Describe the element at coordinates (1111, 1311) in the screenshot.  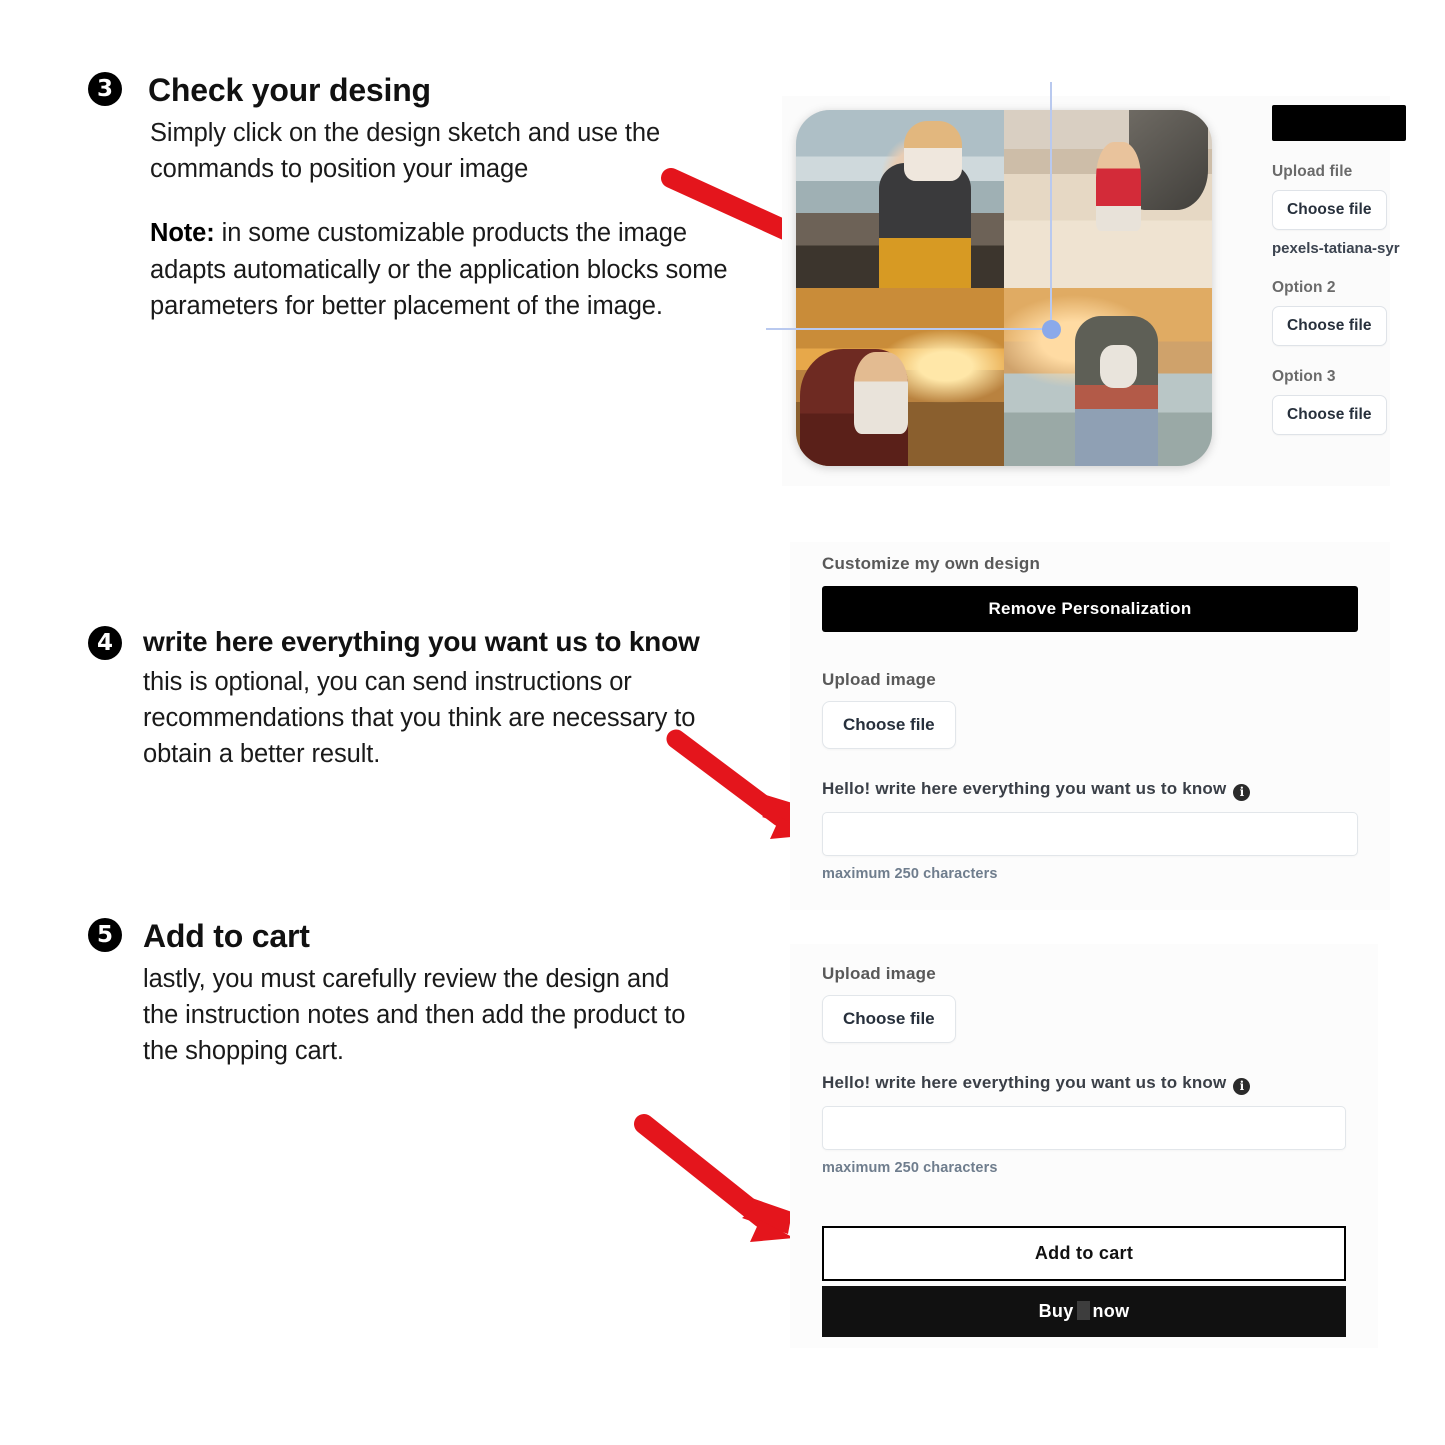
I see `buy-now-suffix: now` at that location.